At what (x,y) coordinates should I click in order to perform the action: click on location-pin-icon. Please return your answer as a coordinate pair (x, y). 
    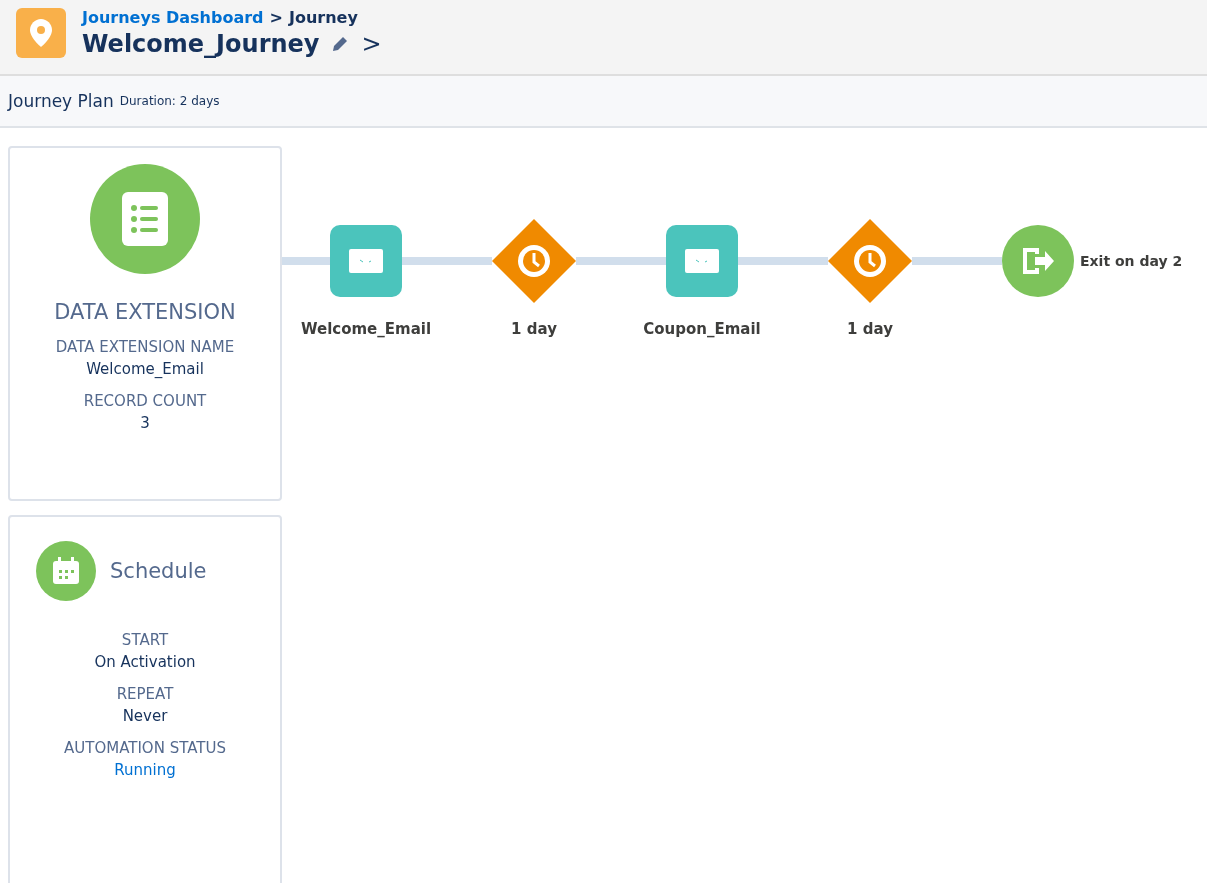
    Looking at the image, I should click on (41, 33).